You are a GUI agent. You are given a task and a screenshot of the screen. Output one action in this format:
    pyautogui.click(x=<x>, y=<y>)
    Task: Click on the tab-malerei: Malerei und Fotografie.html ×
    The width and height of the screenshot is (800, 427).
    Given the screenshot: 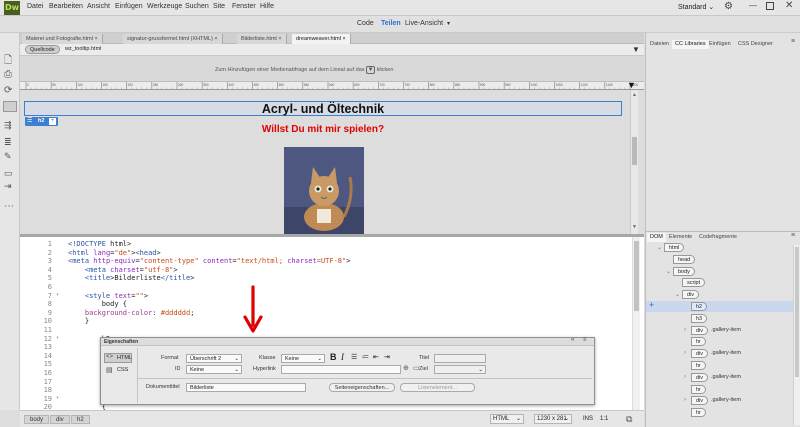 What is the action you would take?
    pyautogui.click(x=62, y=39)
    